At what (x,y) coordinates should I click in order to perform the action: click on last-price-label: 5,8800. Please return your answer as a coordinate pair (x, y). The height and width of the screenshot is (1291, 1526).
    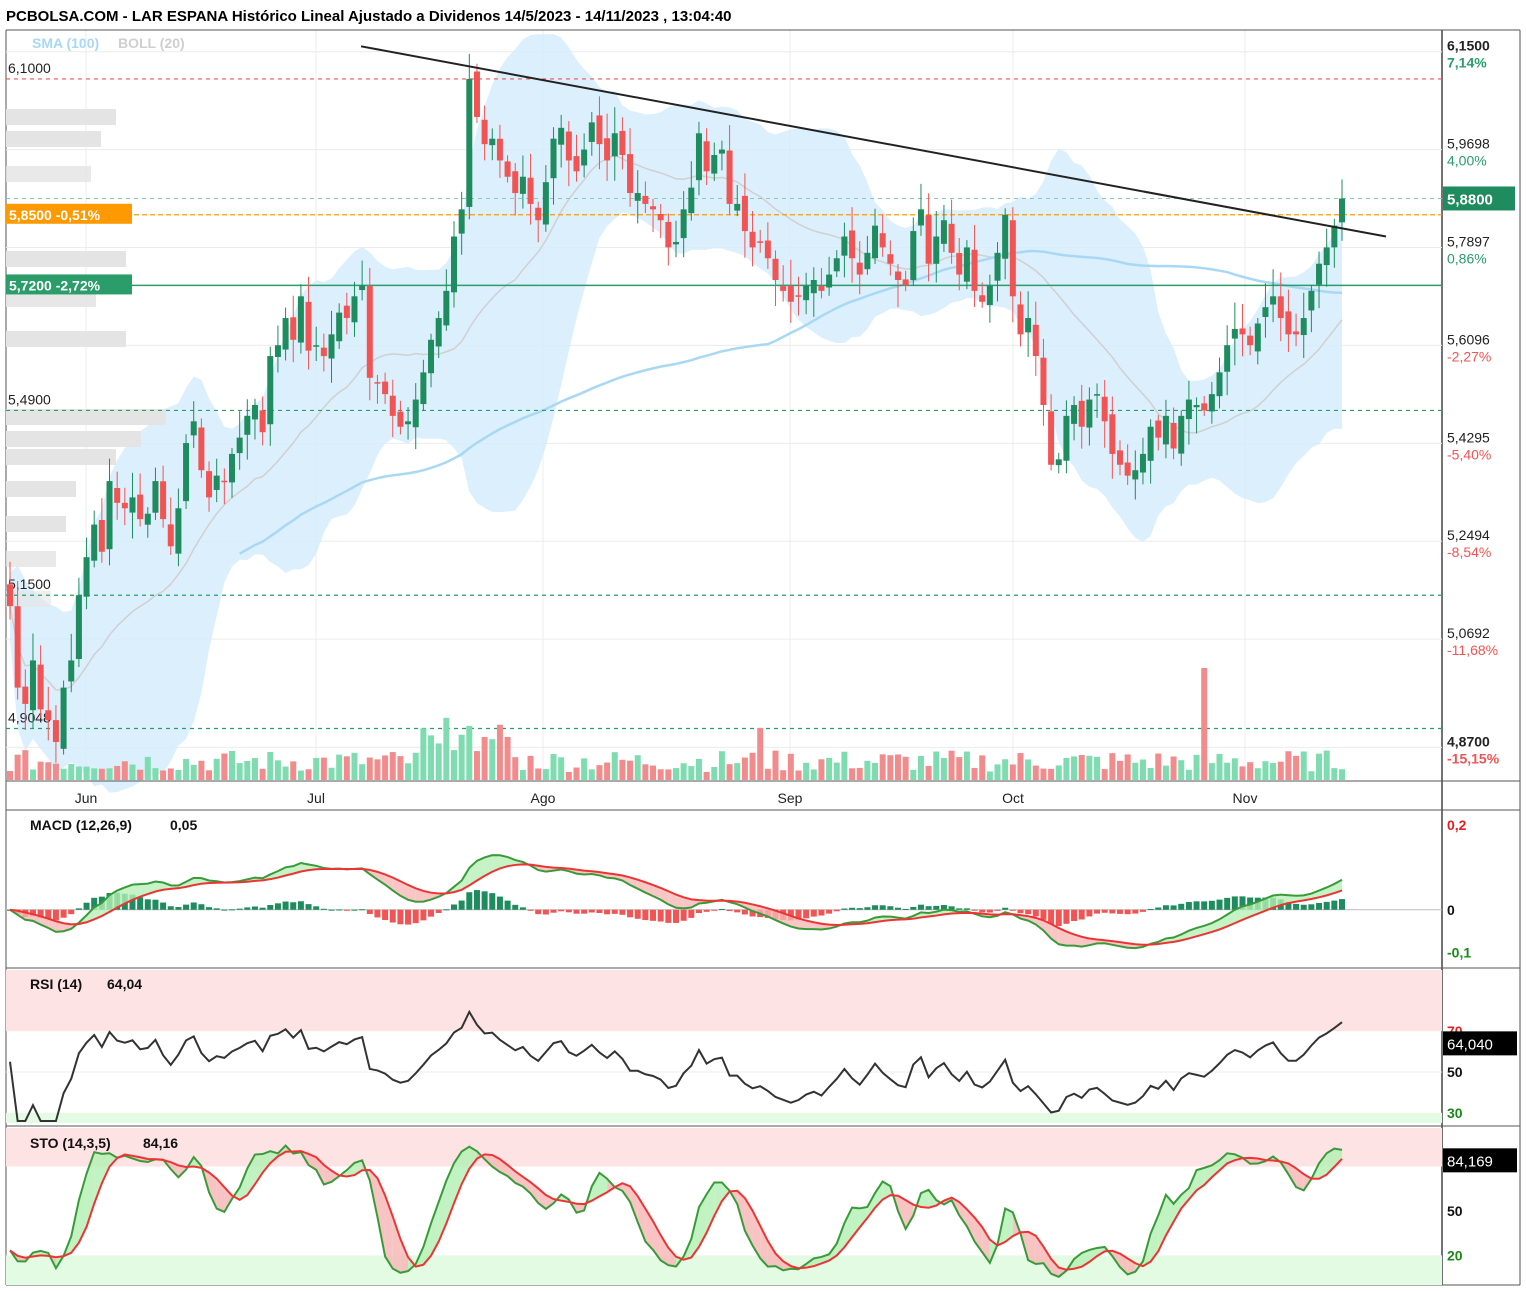
    Looking at the image, I should click on (1470, 199).